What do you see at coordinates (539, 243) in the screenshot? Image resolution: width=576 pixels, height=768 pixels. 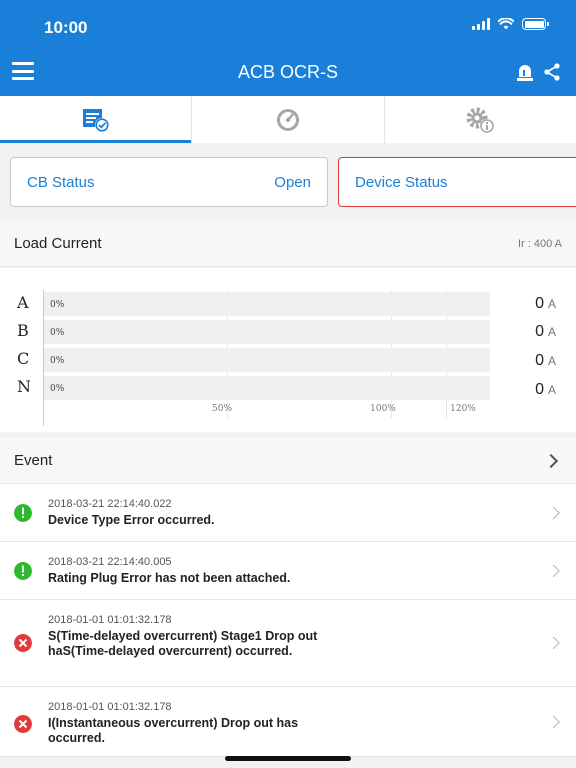 I see `ir-rating: Ir : 400 A` at bounding box center [539, 243].